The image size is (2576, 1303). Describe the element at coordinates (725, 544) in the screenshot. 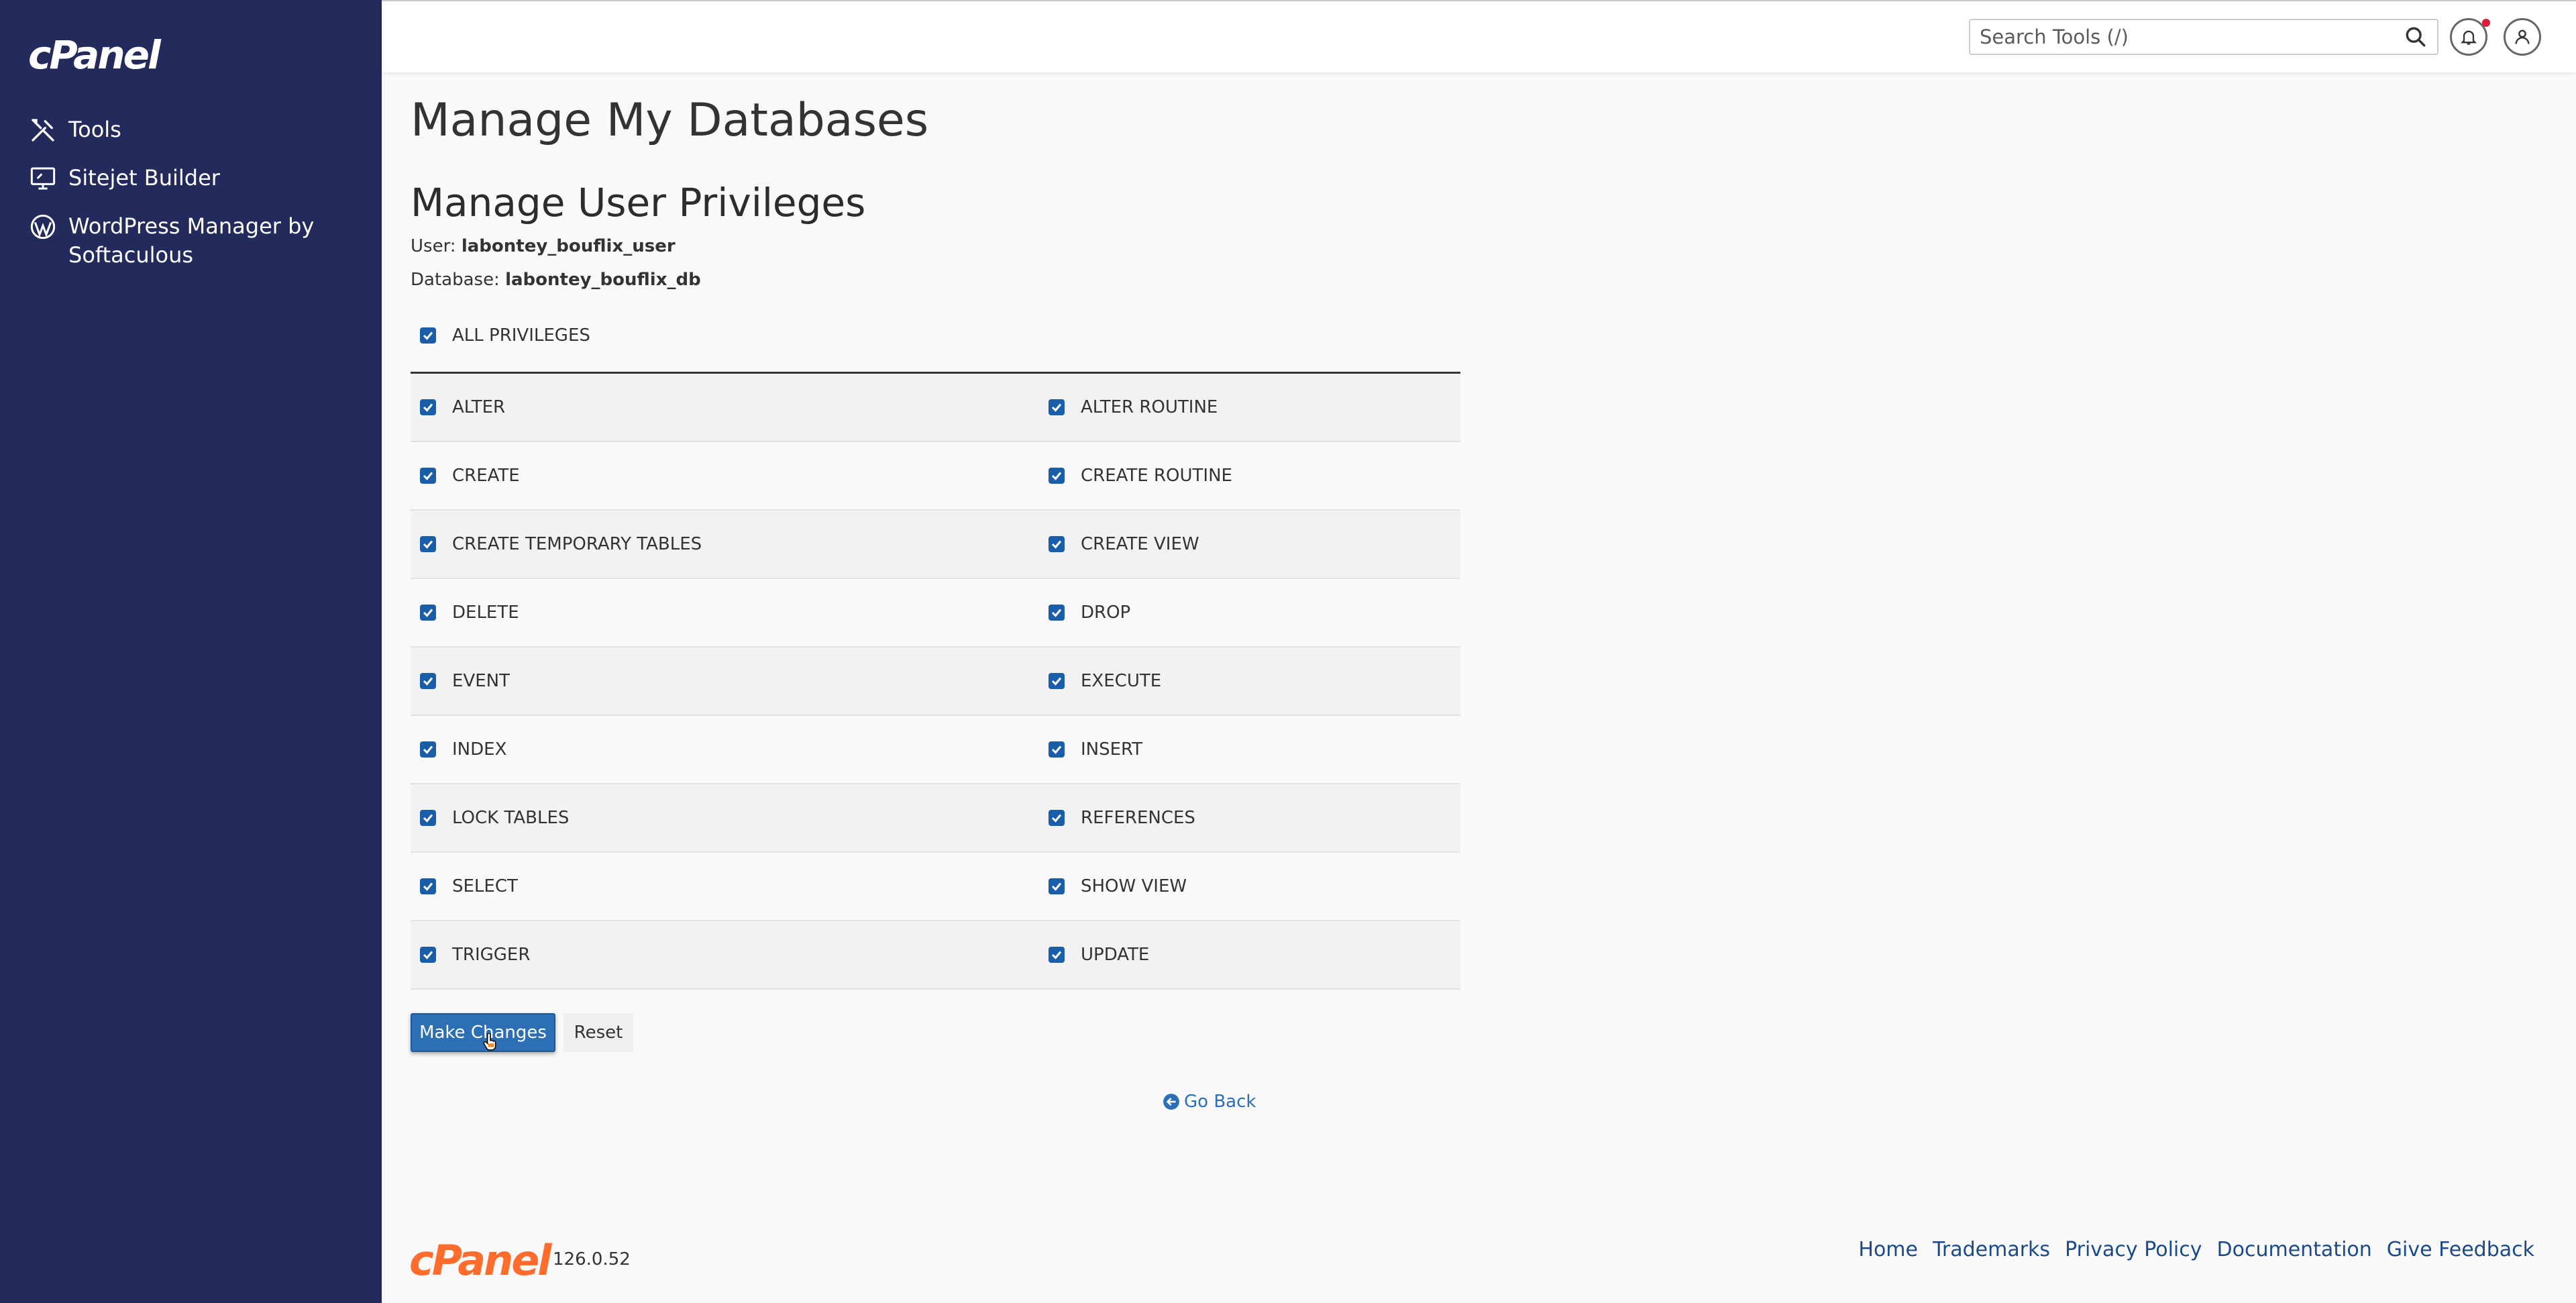

I see `privilege-checkbox: CREATE TEMPORARY TABLES` at that location.